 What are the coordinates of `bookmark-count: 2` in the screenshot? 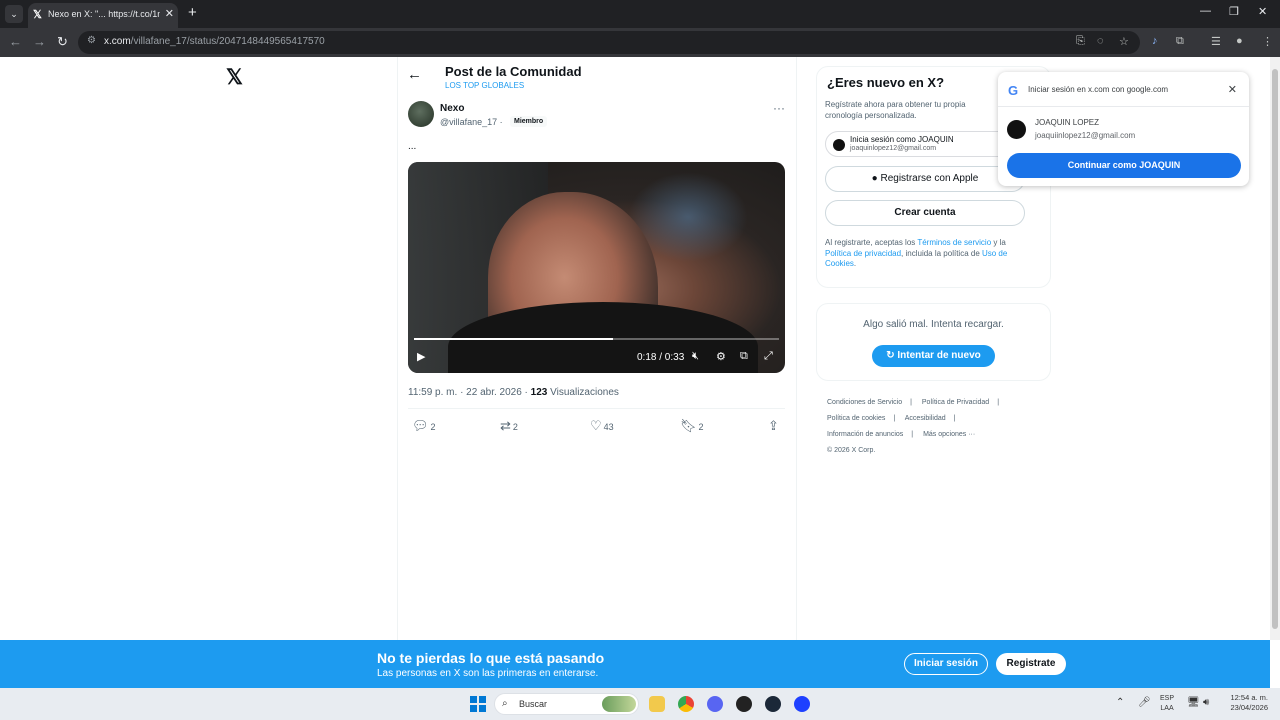 It's located at (701, 427).